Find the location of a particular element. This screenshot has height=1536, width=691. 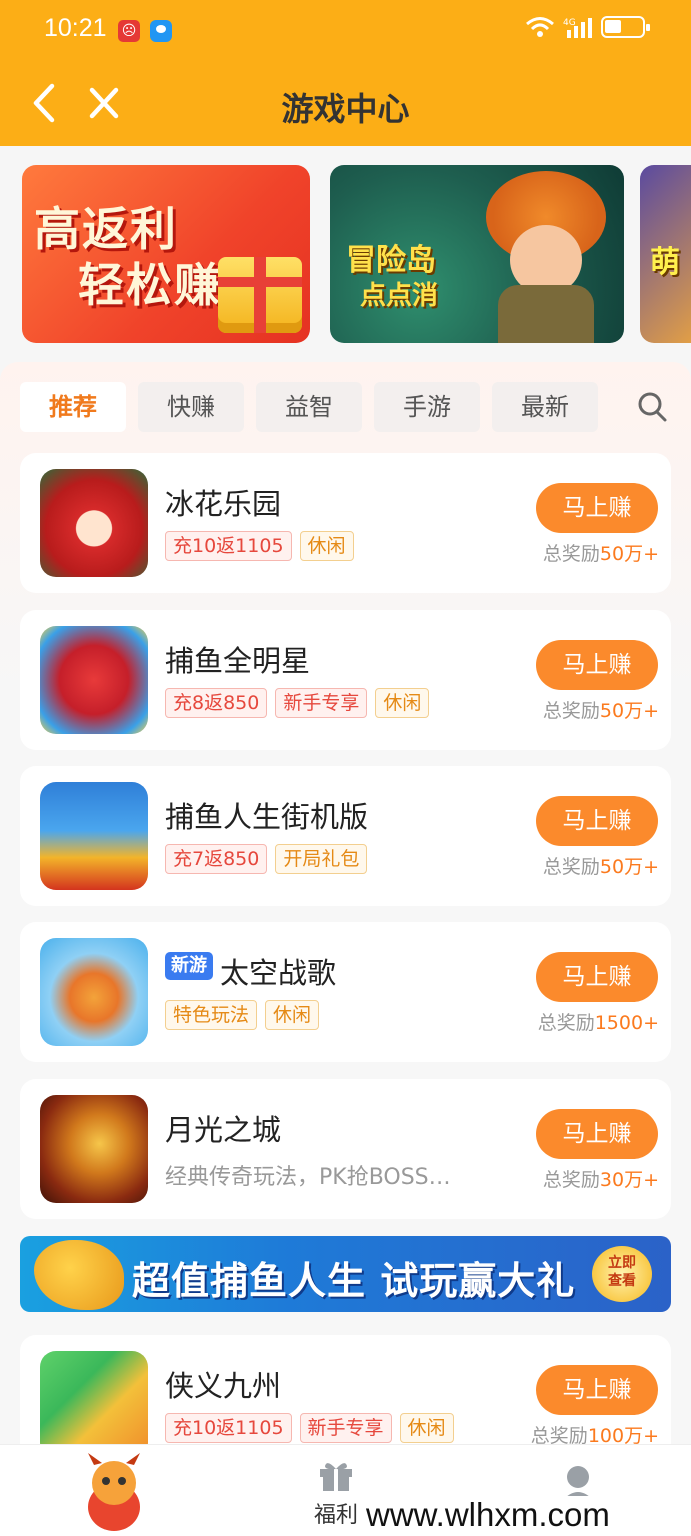

tab-quick-earn: 快赚 is located at coordinates (191, 407).